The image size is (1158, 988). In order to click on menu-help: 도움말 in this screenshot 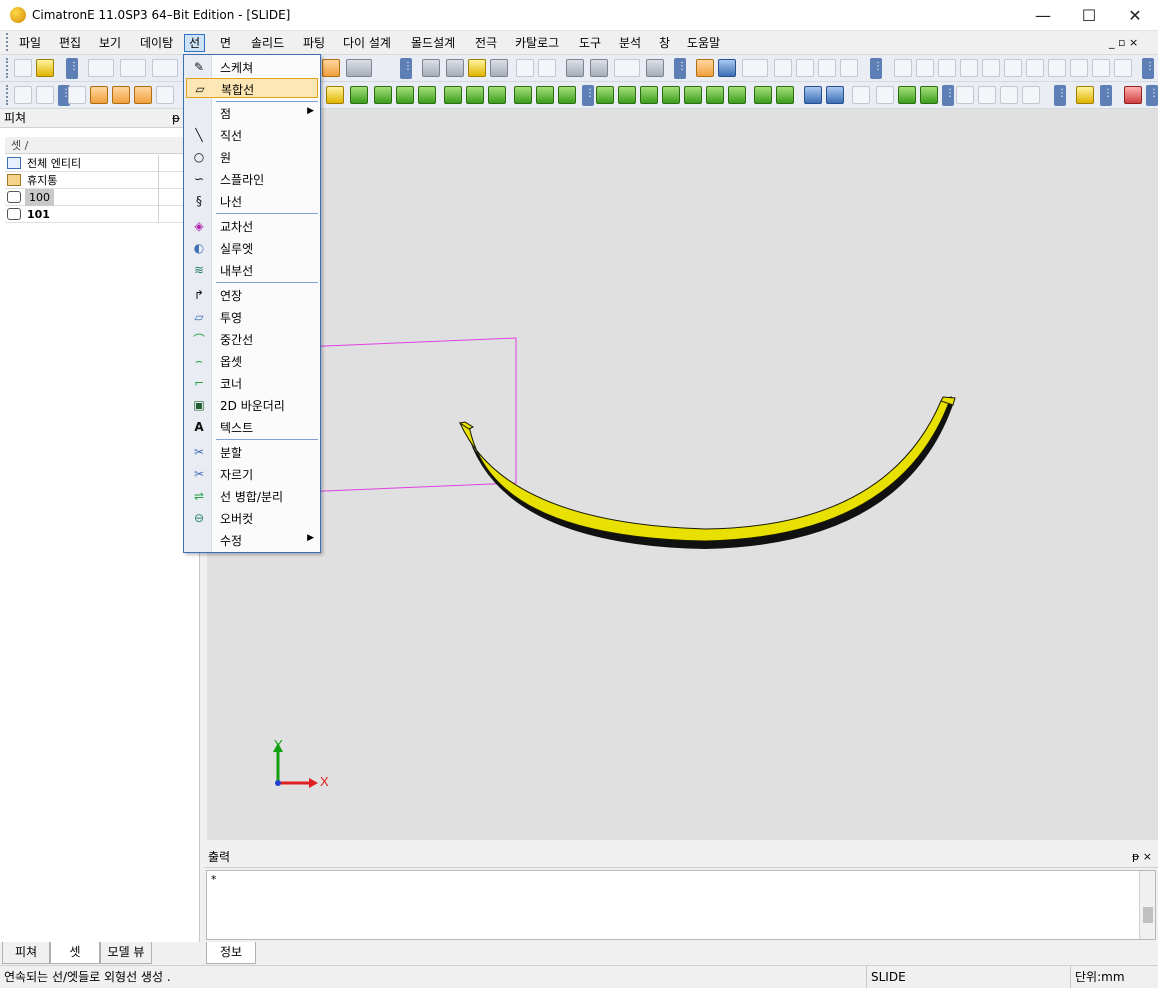, I will do `click(703, 43)`.